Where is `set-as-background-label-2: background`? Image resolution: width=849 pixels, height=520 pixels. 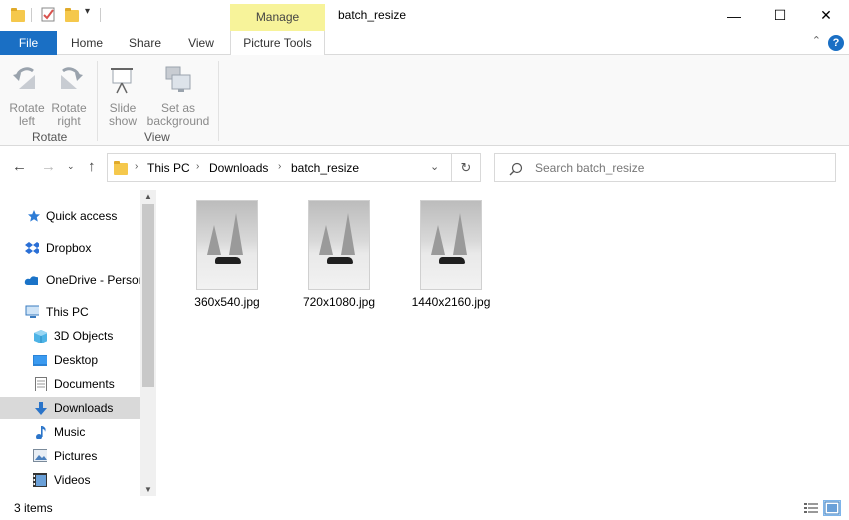
set-as-background-label-2: background is located at coordinates (178, 121).